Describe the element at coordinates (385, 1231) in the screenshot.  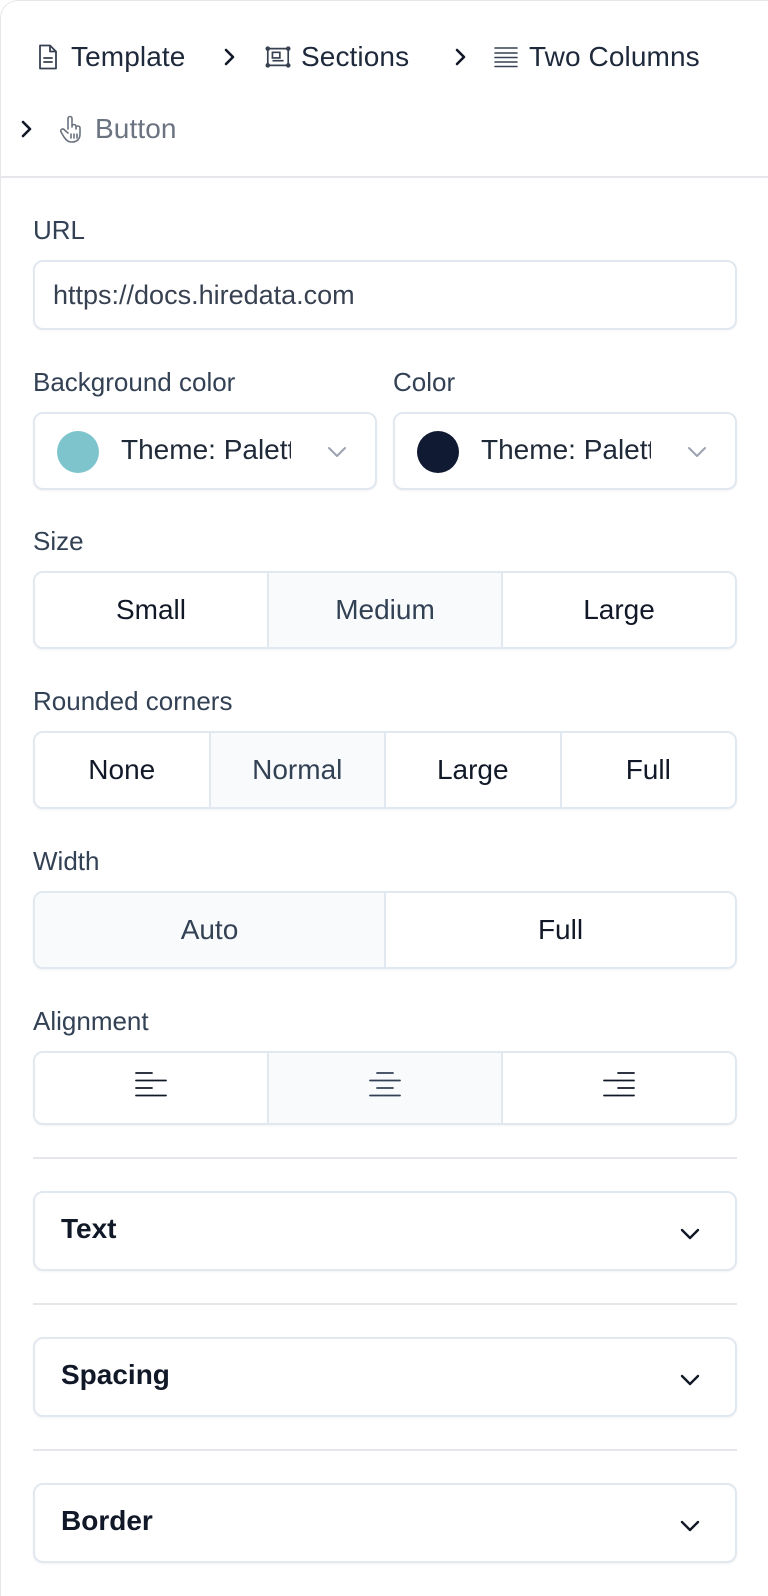
I see `text-panel-toggle: Text` at that location.